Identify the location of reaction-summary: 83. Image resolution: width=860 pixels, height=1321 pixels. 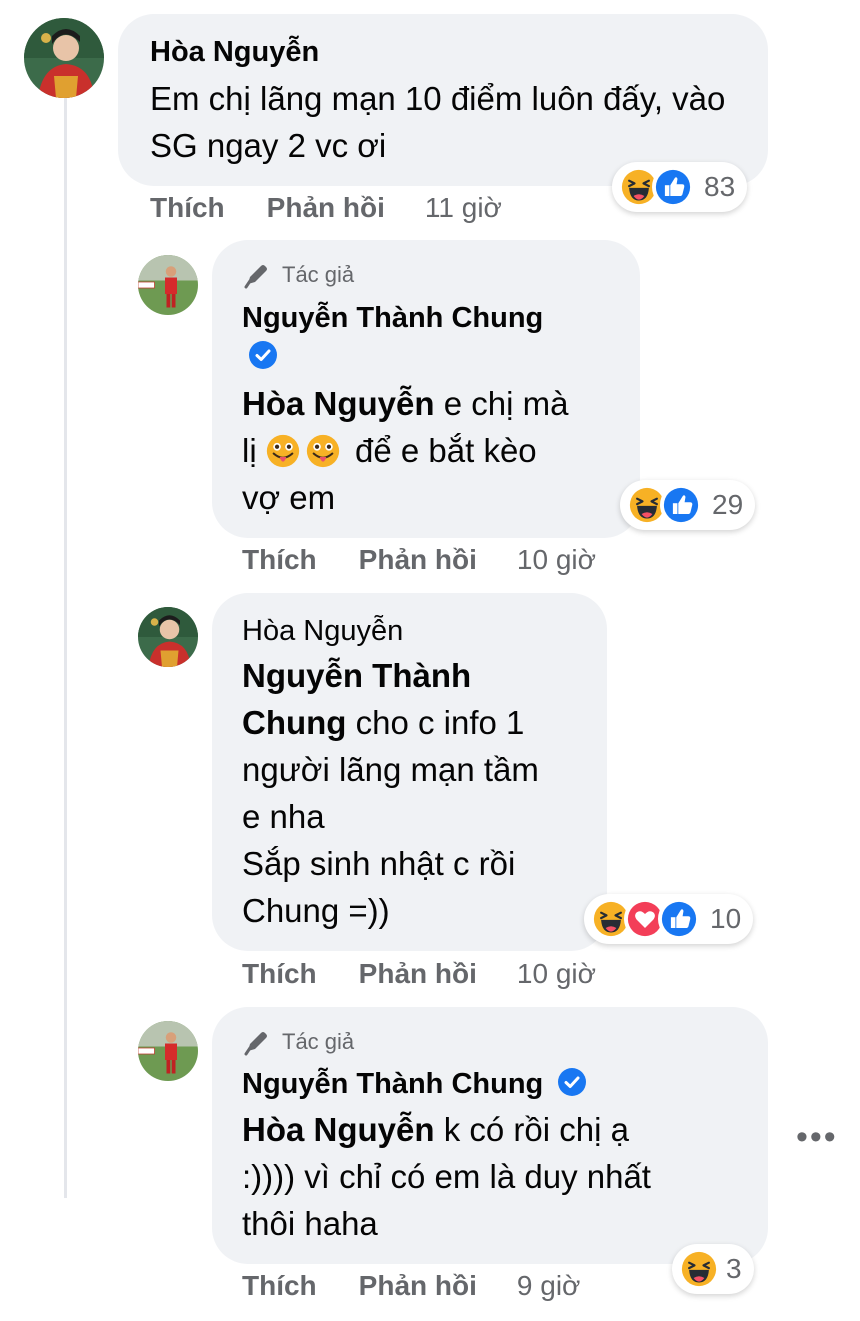
(680, 187).